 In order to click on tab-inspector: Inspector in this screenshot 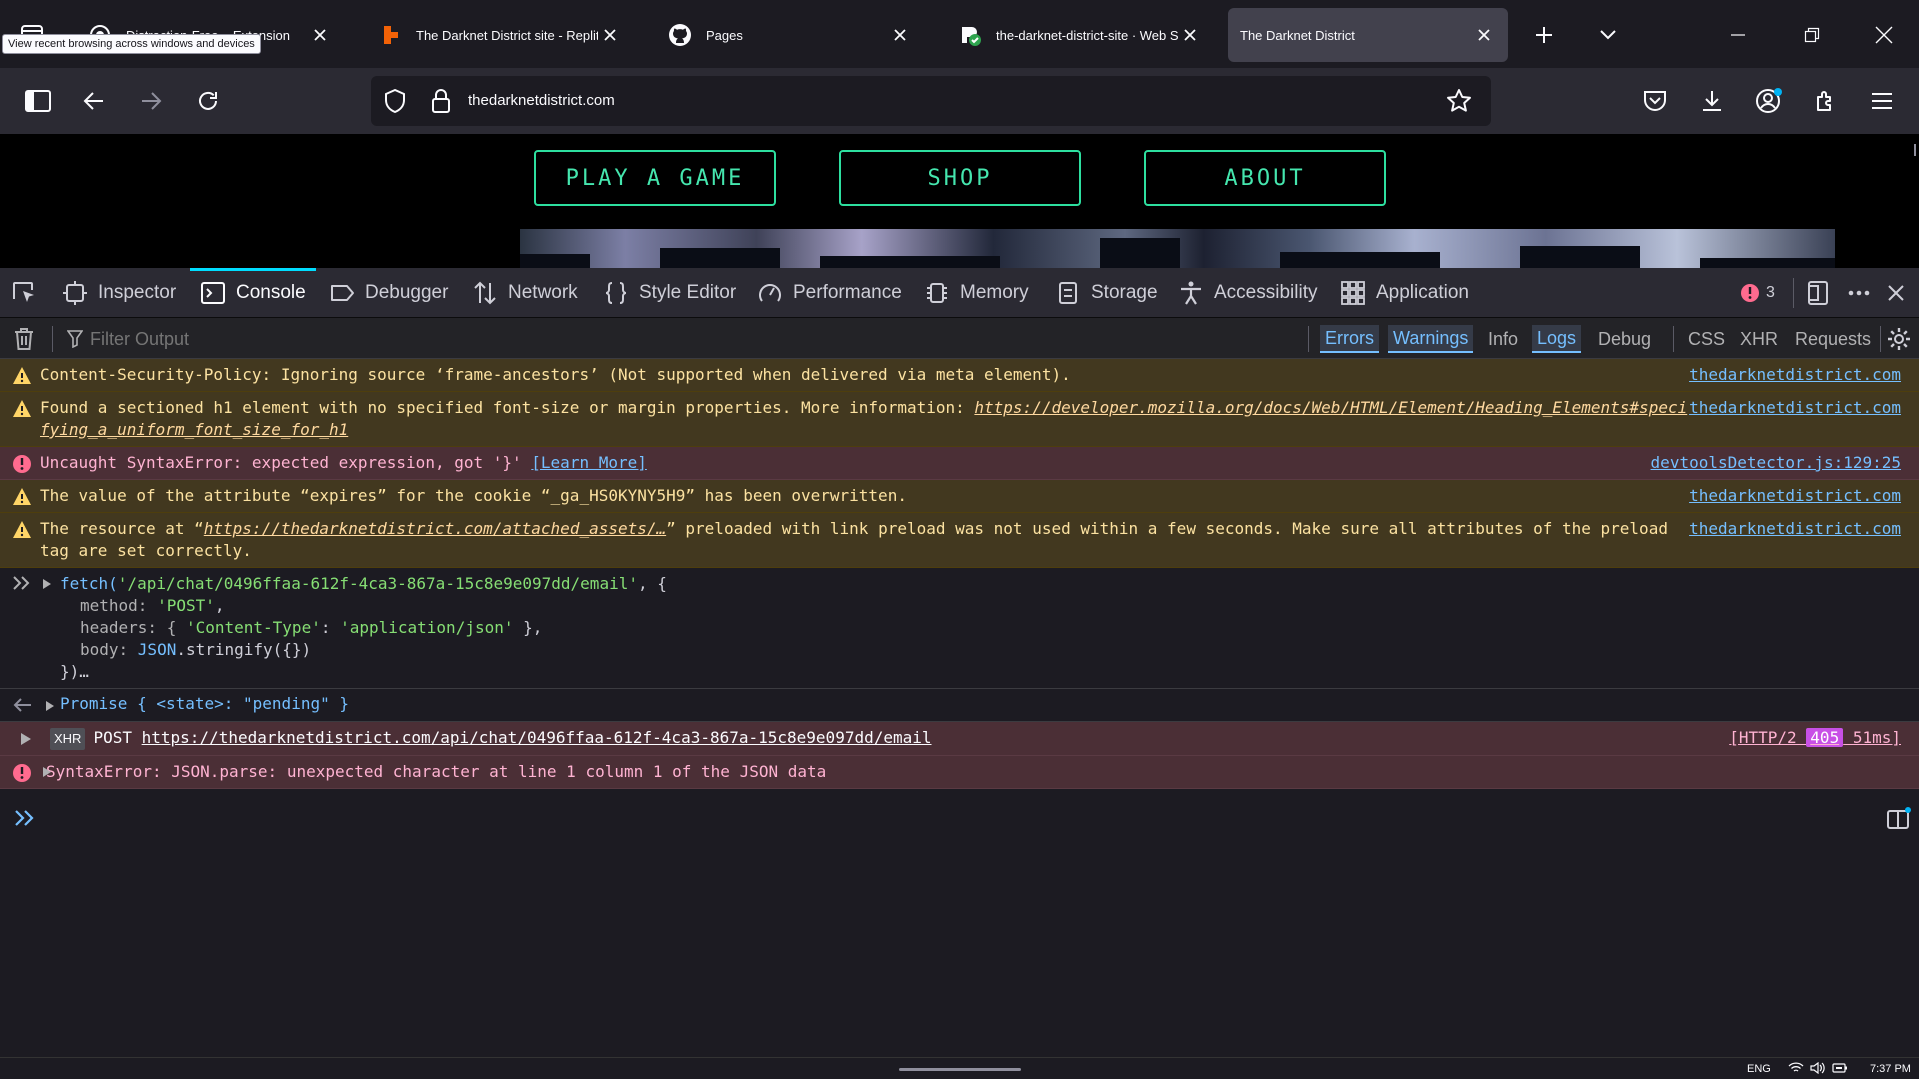, I will do `click(119, 293)`.